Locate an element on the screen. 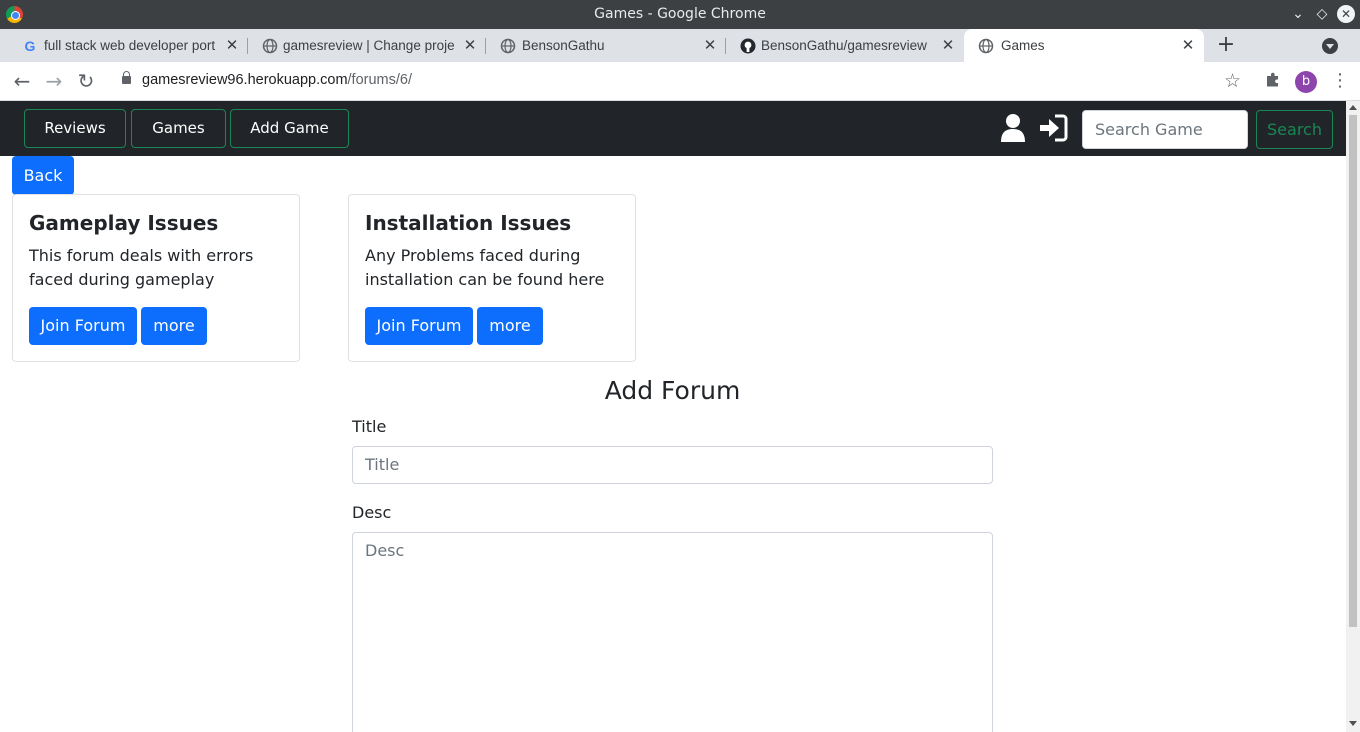 The image size is (1360, 732). desc-label: Desc is located at coordinates (372, 512).